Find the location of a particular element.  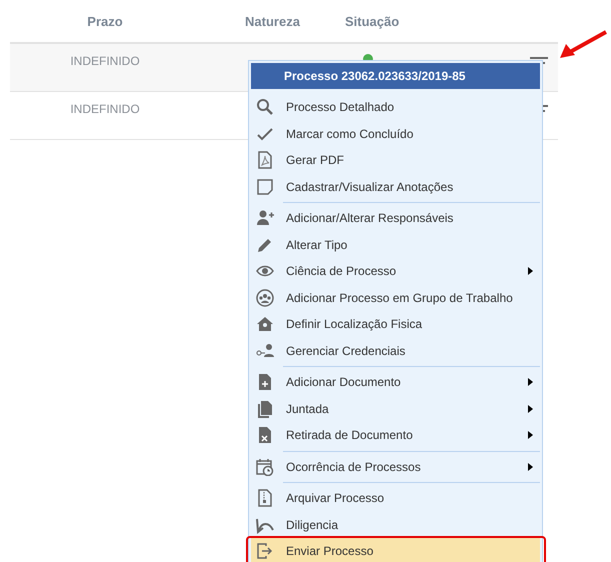

menu-item: Diligencia is located at coordinates (395, 525).